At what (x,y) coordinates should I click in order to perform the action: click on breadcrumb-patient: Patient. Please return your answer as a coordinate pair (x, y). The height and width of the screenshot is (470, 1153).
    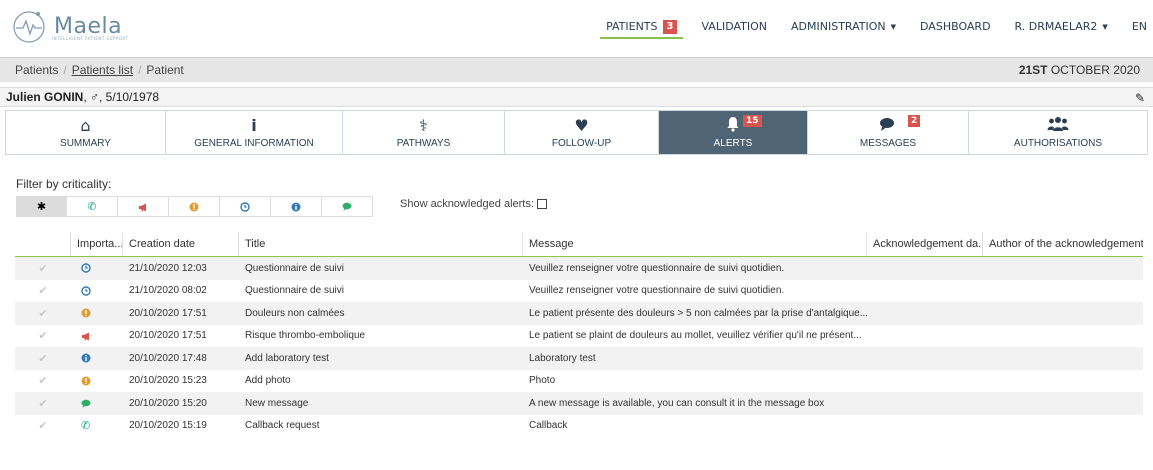
    Looking at the image, I should click on (165, 70).